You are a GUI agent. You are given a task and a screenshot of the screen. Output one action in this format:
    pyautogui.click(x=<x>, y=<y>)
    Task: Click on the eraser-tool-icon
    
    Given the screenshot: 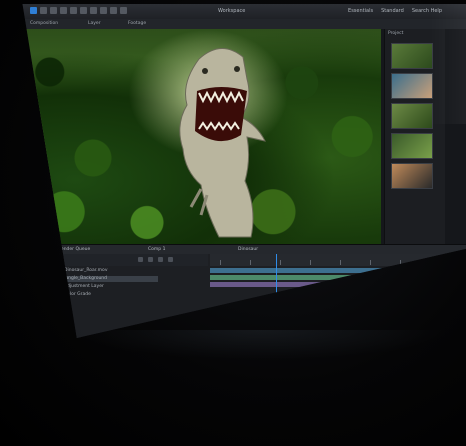 What is the action you would take?
    pyautogui.click(x=113, y=10)
    